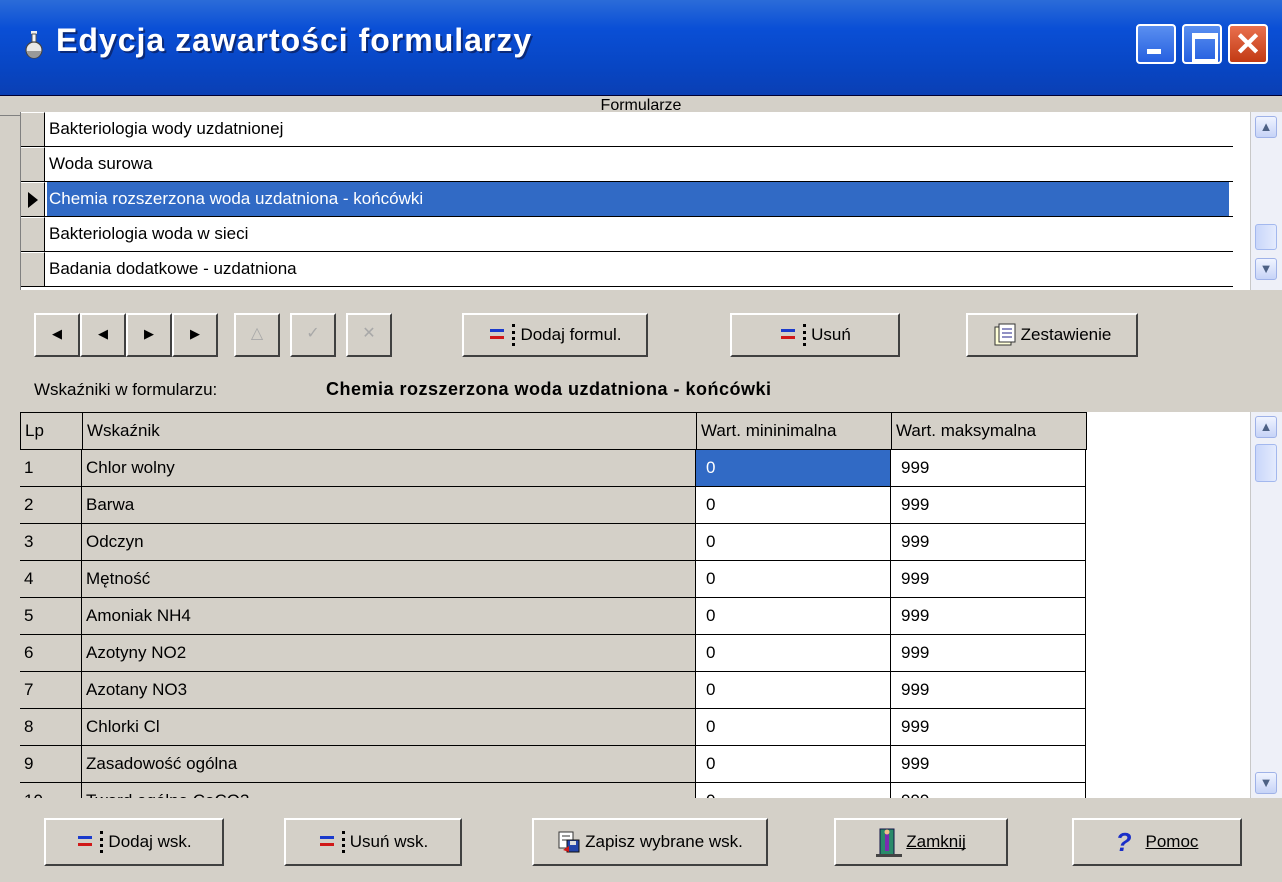 Image resolution: width=1282 pixels, height=882 pixels. I want to click on cell-lp: 7, so click(51, 690).